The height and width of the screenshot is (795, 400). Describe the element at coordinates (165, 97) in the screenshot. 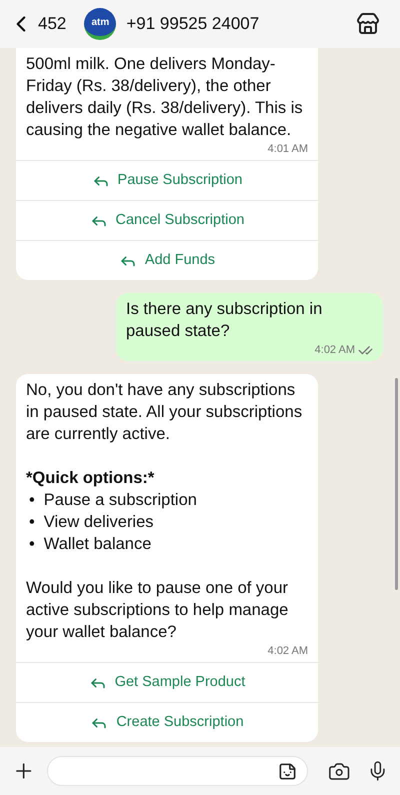

I see `message-text: 500ml milk. One delivers Monday-Friday (Rs. 38/delivery), the other delivers daily (Rs. 38/delivery). This is causing the negative wallet balance.` at that location.